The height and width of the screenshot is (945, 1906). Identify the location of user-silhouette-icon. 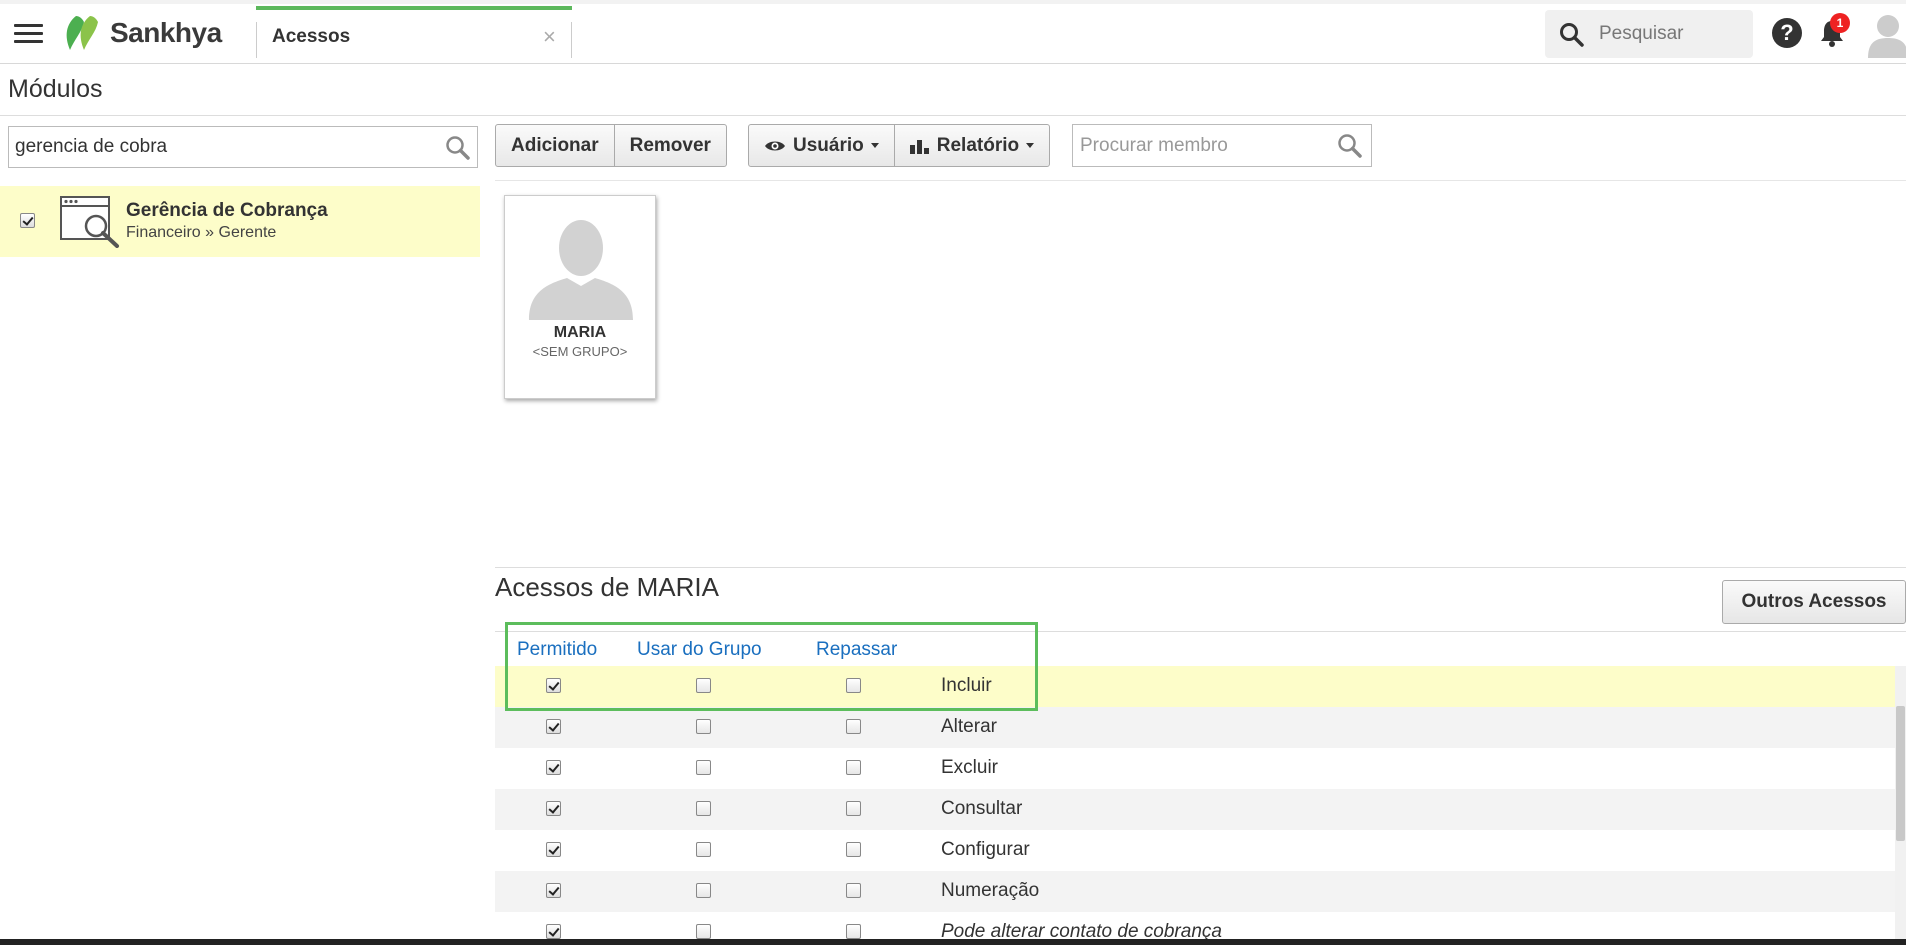
(581, 270).